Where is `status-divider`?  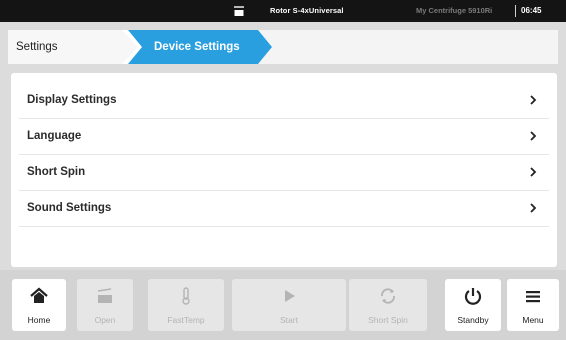
status-divider is located at coordinates (515, 11).